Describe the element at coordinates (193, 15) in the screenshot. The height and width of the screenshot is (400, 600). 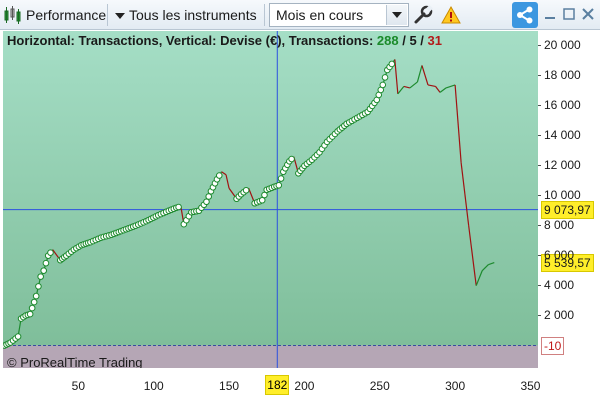
I see `instruments-label: Tous les instruments` at that location.